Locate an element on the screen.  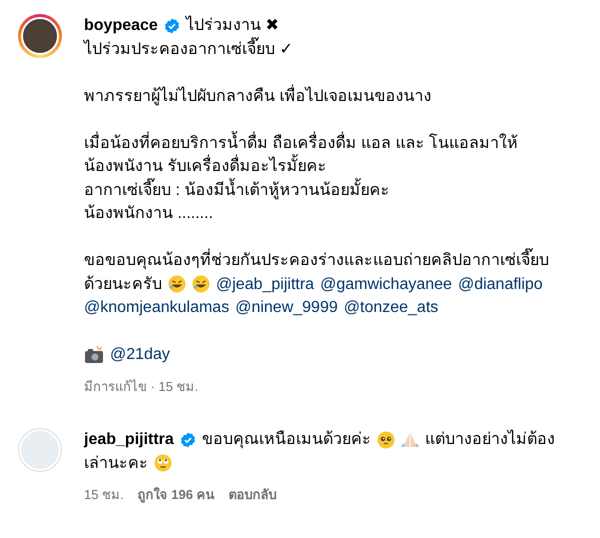
reply-button: ตอบกลับ is located at coordinates (252, 494).